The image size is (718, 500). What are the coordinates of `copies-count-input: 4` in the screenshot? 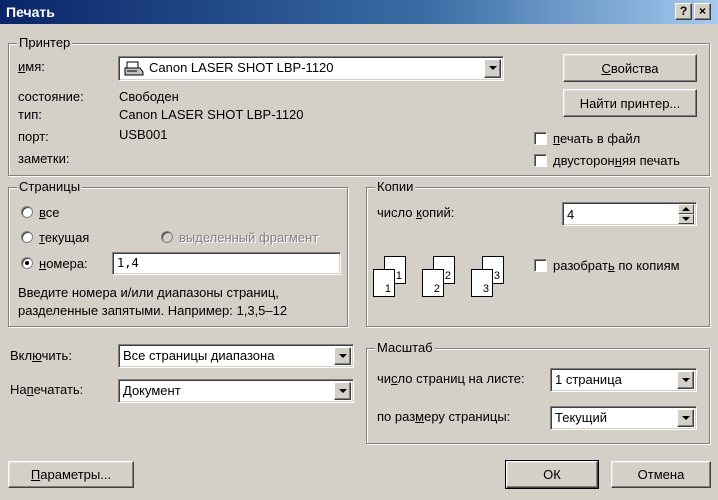 It's located at (629, 214).